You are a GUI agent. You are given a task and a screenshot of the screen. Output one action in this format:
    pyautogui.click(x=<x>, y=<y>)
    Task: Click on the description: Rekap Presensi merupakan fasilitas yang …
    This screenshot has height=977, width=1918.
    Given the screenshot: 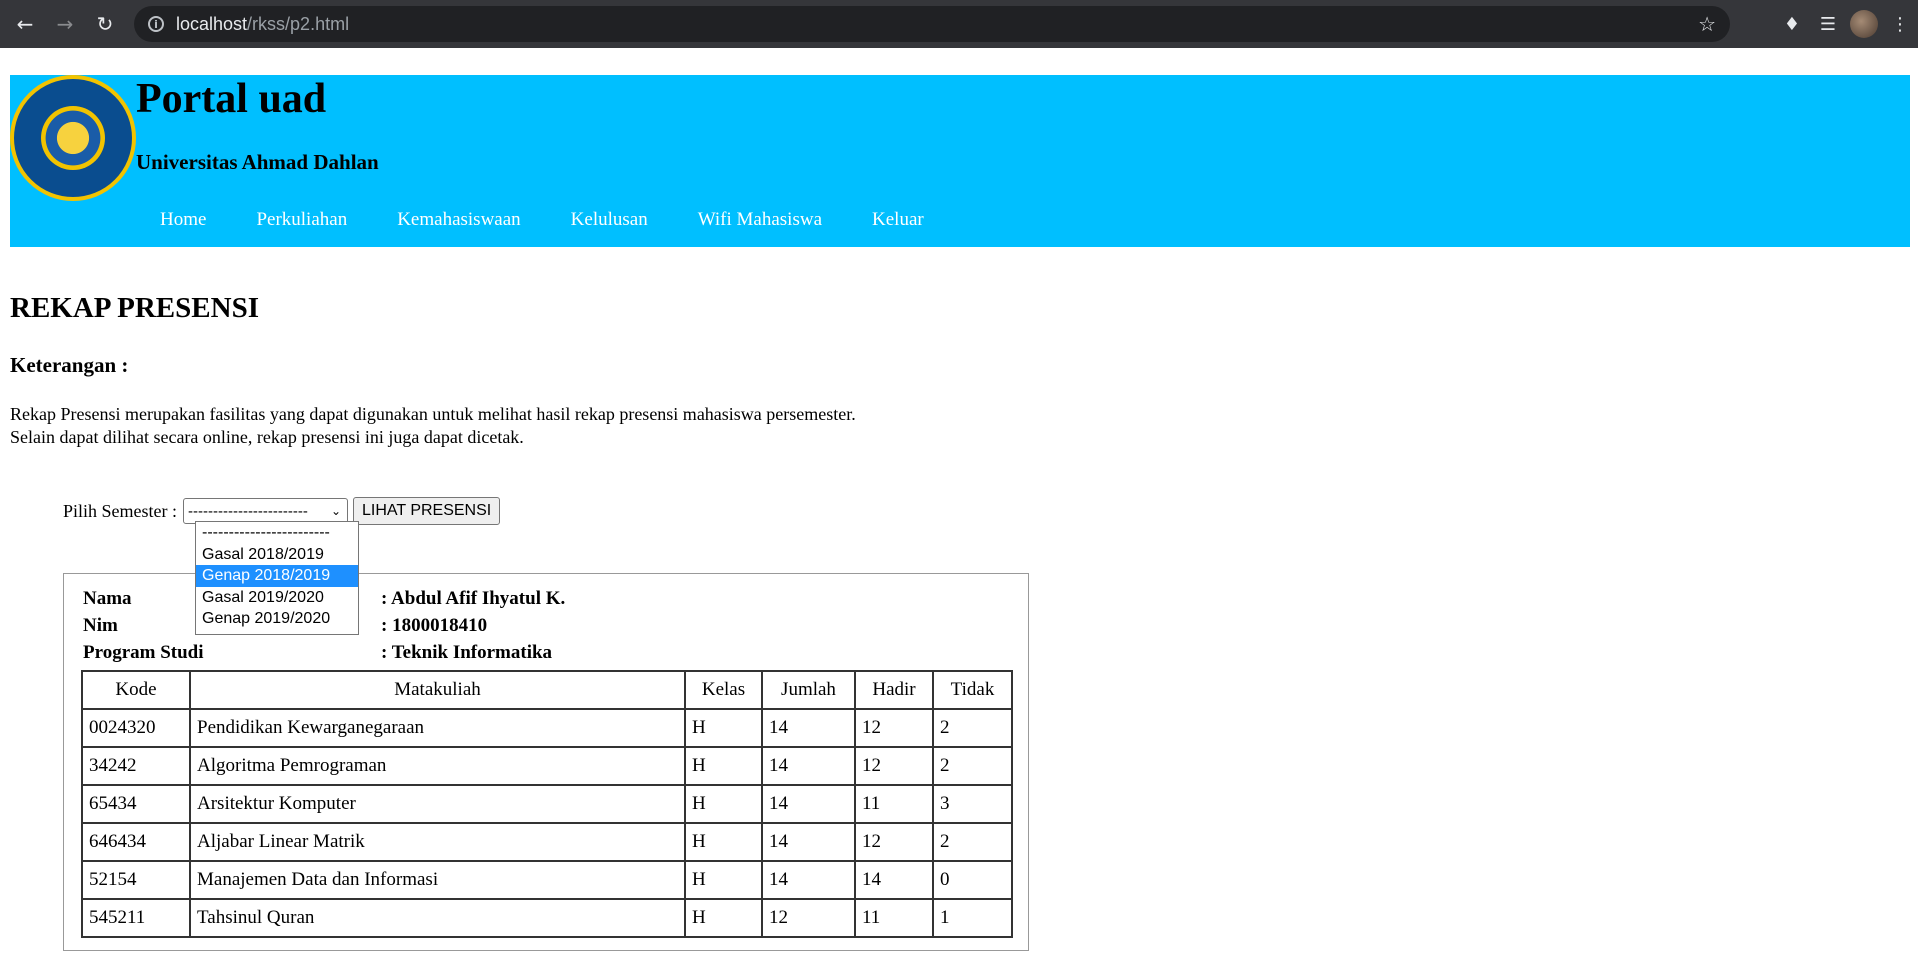 What is the action you would take?
    pyautogui.click(x=433, y=426)
    